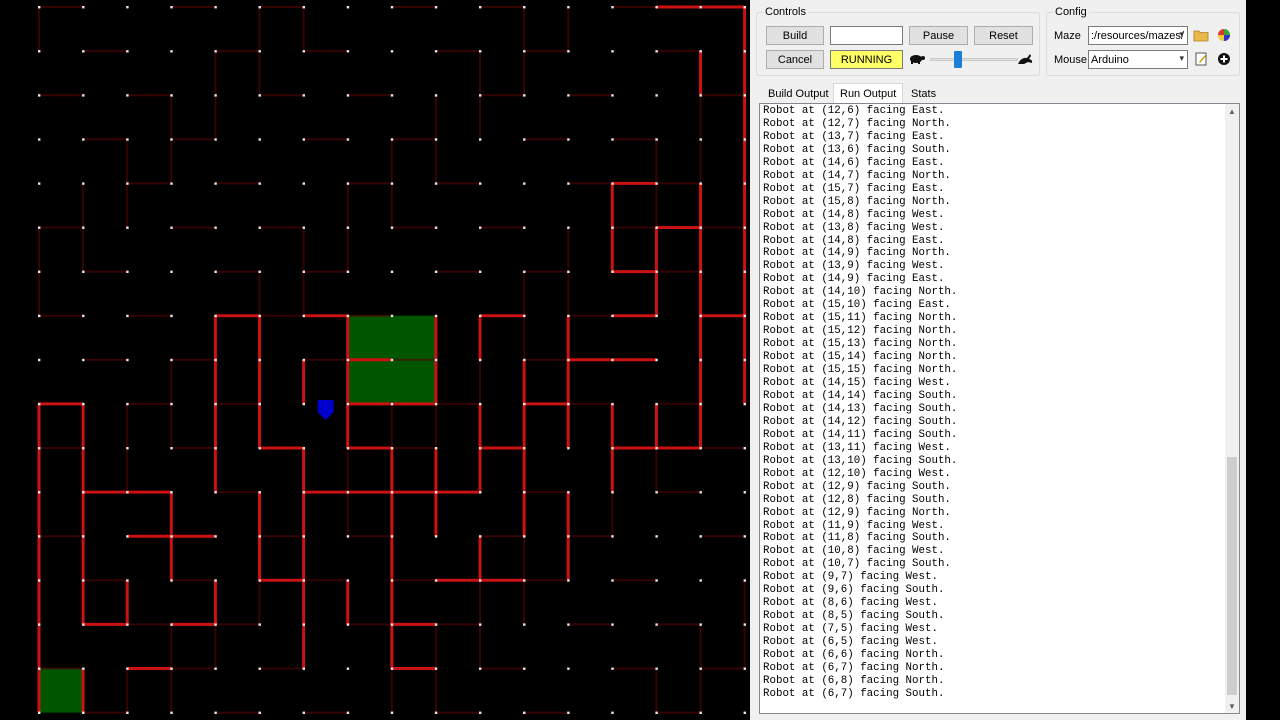  I want to click on log-line: Robot at (10,8) facing West., so click(854, 551).